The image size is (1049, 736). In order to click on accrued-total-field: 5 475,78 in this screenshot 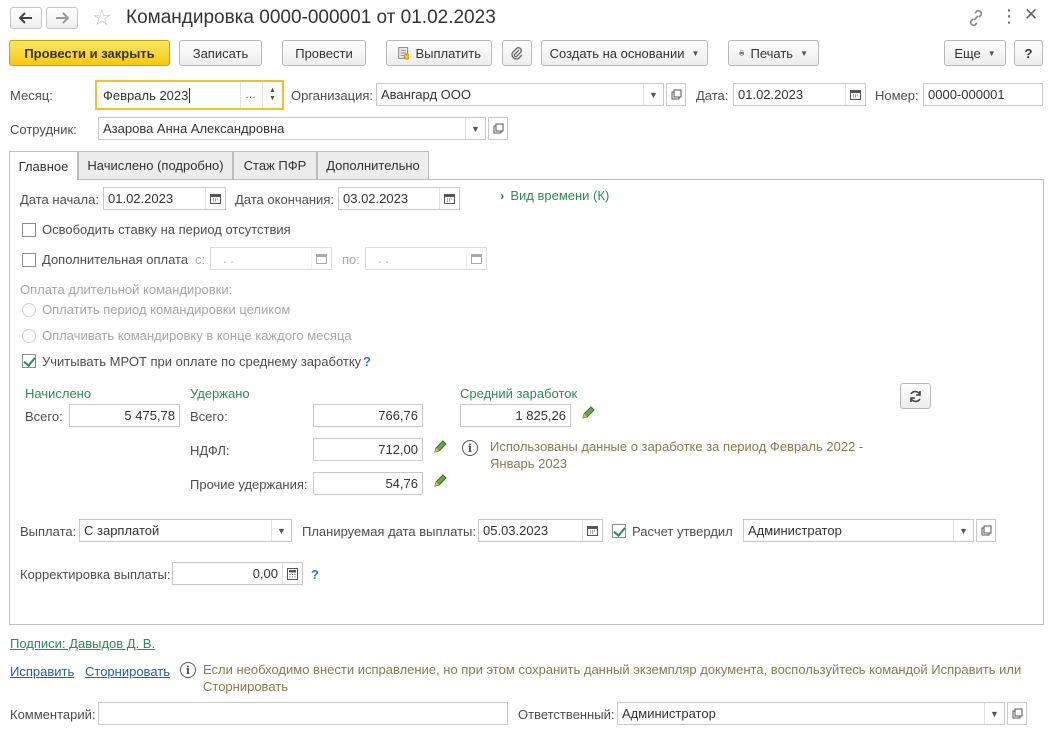, I will do `click(124, 415)`.